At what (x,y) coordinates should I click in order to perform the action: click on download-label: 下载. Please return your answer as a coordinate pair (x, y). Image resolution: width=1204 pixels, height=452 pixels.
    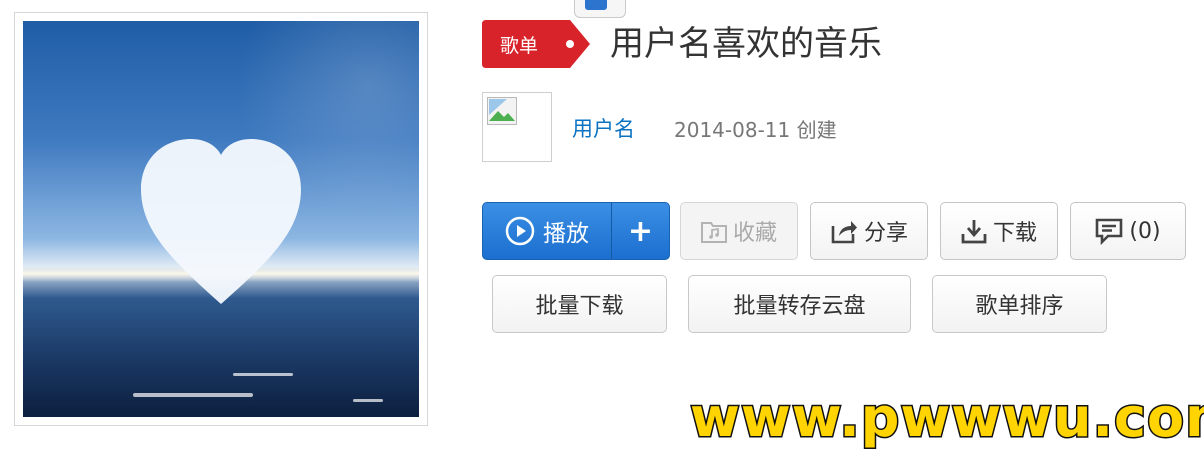
    Looking at the image, I should click on (1014, 233).